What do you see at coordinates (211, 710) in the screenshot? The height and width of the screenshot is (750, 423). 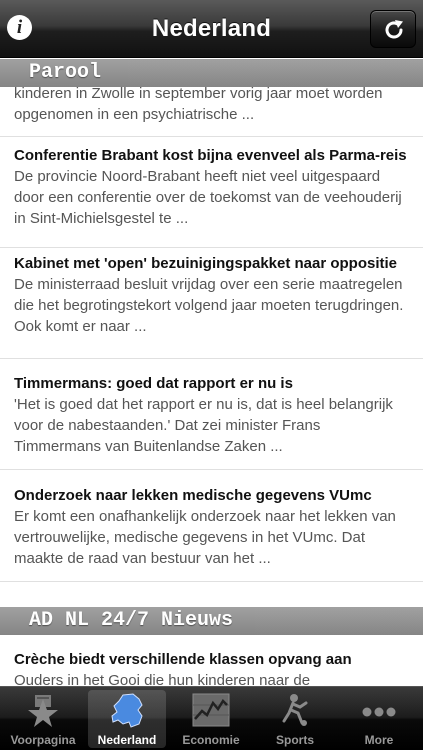 I see `stock-chart-icon` at bounding box center [211, 710].